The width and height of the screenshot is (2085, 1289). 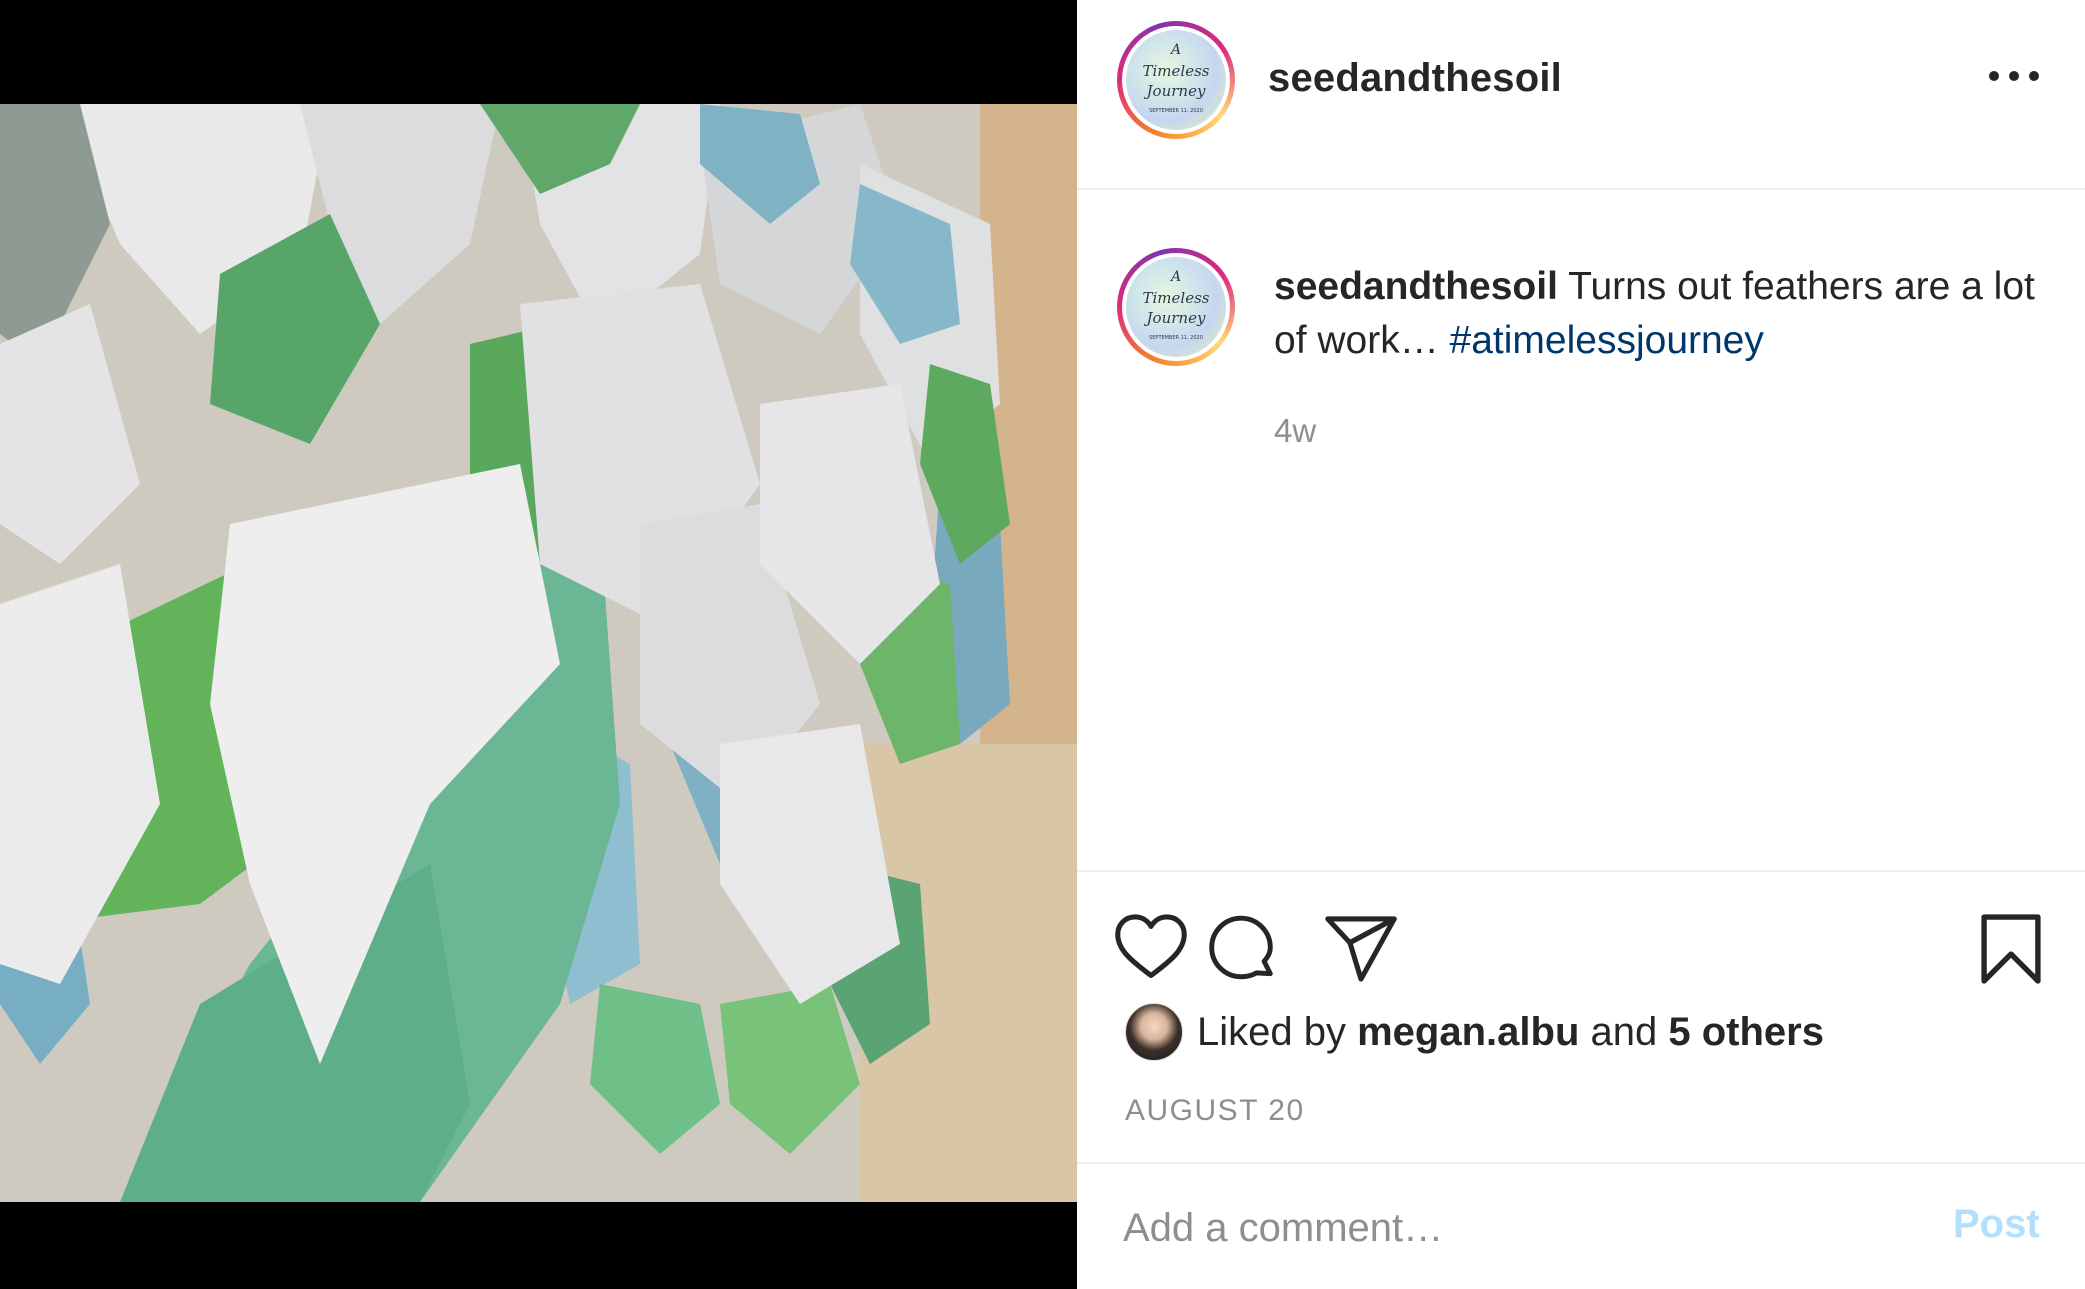 What do you see at coordinates (1624, 1031) in the screenshot?
I see `likes-joiner: and` at bounding box center [1624, 1031].